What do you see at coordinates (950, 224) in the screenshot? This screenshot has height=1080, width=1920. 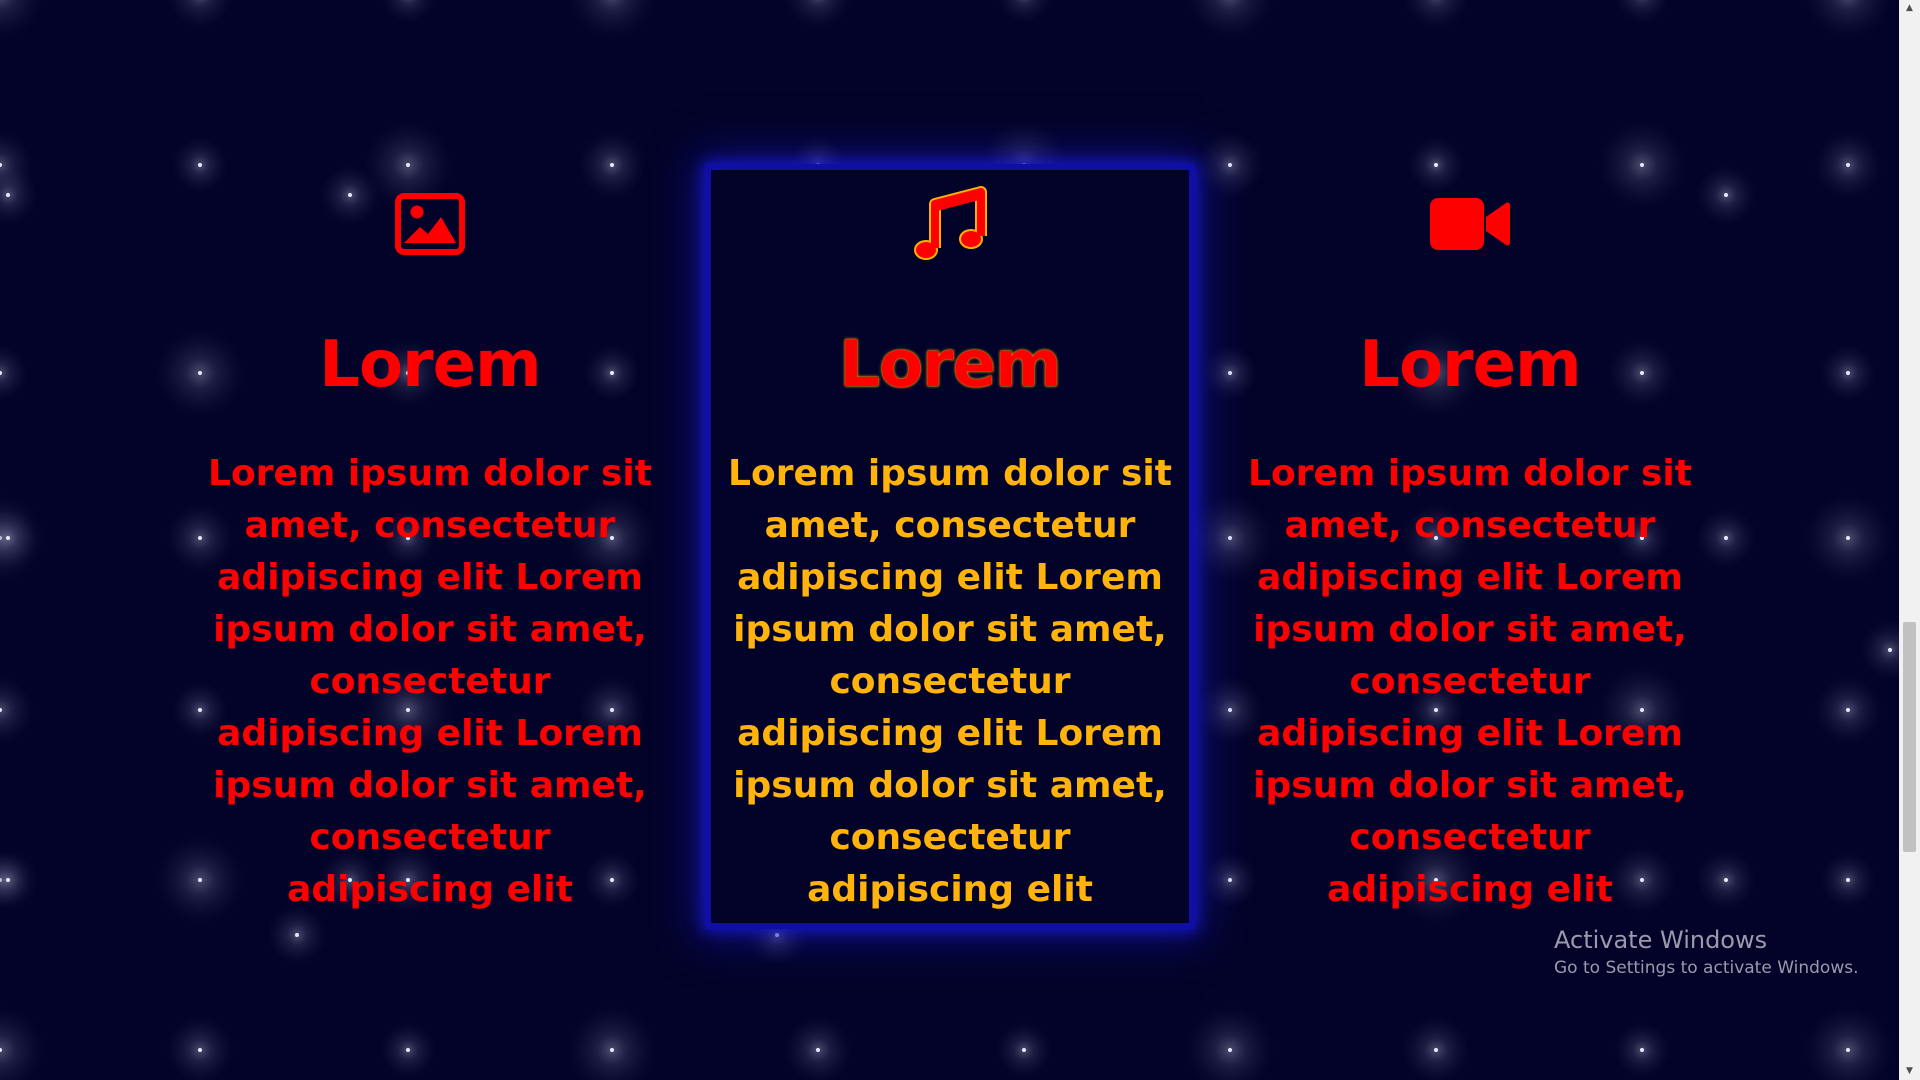 I see `music-note-icon` at bounding box center [950, 224].